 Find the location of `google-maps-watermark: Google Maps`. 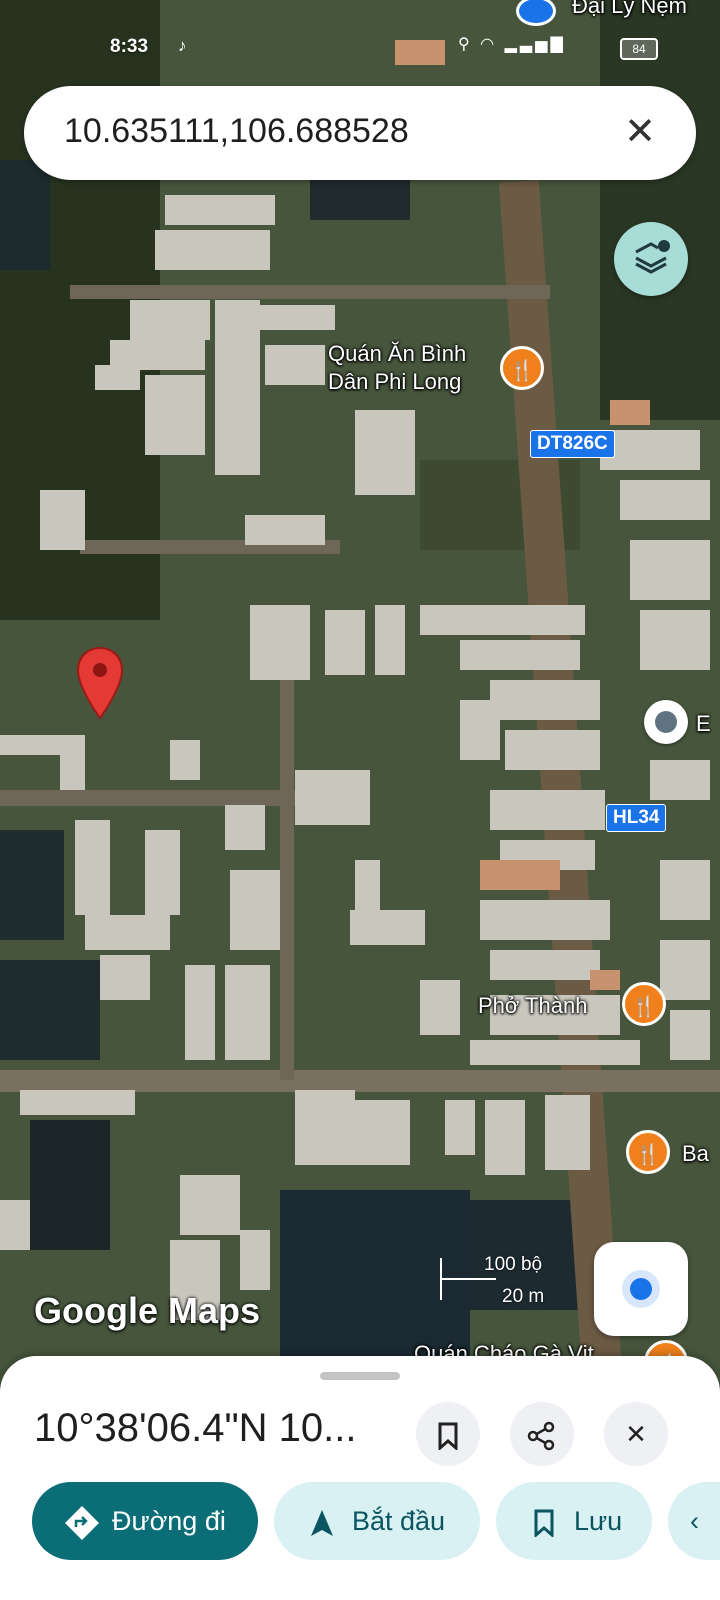

google-maps-watermark: Google Maps is located at coordinates (147, 1310).